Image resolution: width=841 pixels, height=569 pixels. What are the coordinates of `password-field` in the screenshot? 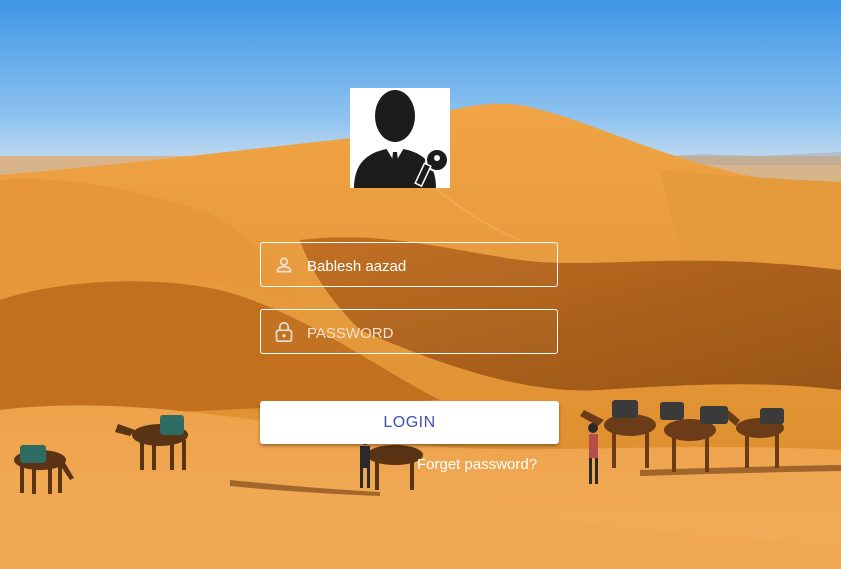 It's located at (409, 331).